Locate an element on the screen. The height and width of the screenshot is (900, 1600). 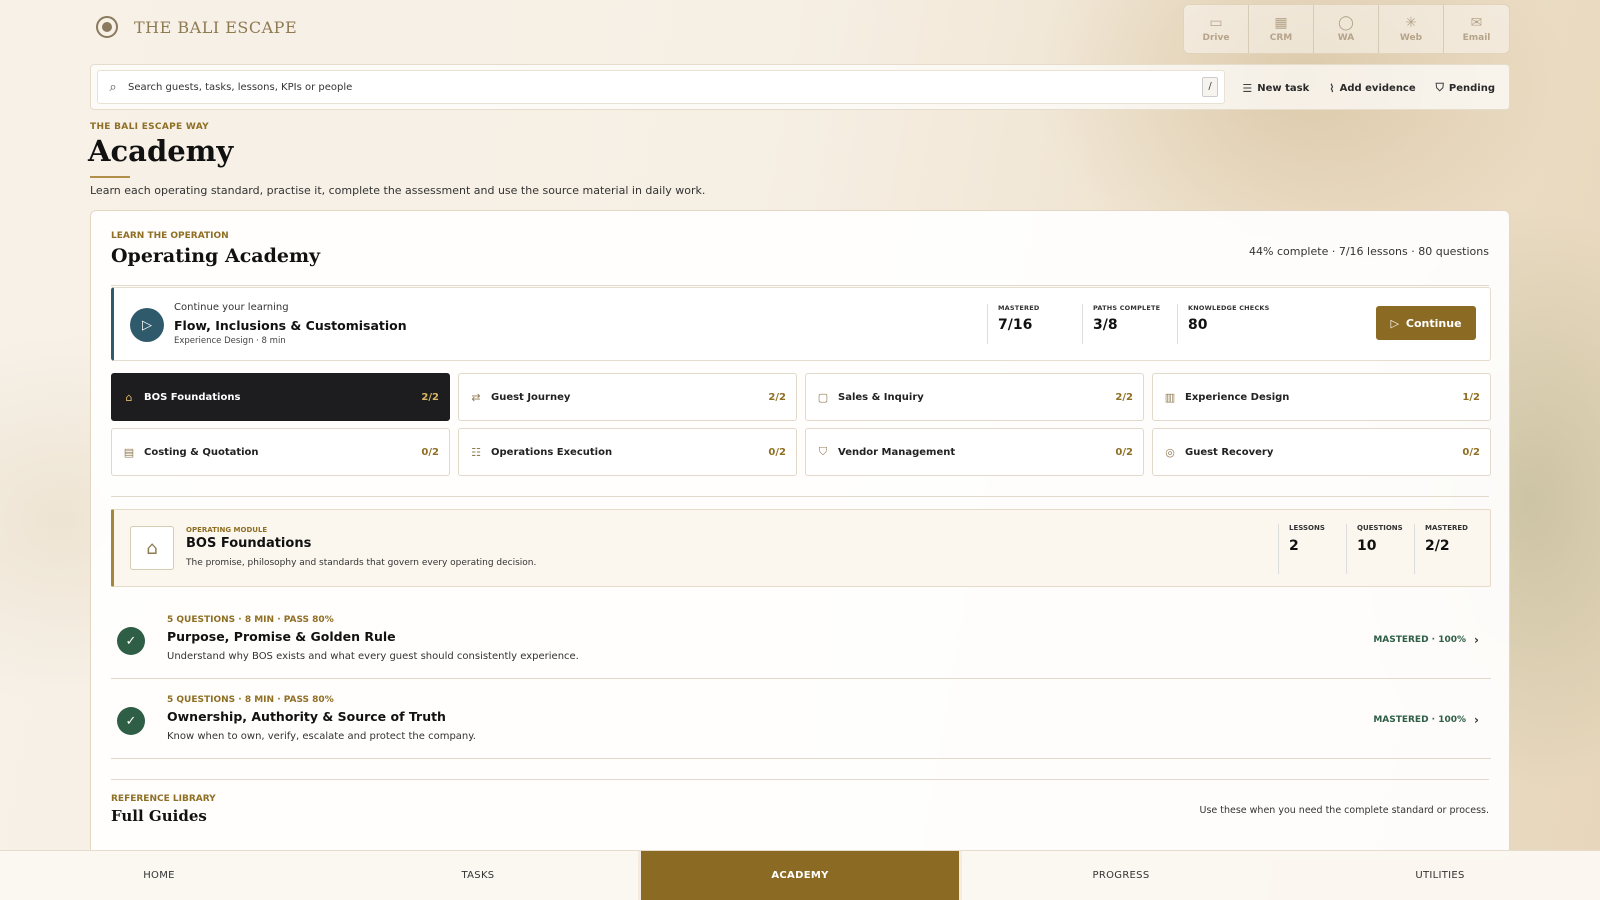
lesson-title: Purpose, Promise & Golden Rule is located at coordinates (281, 636).